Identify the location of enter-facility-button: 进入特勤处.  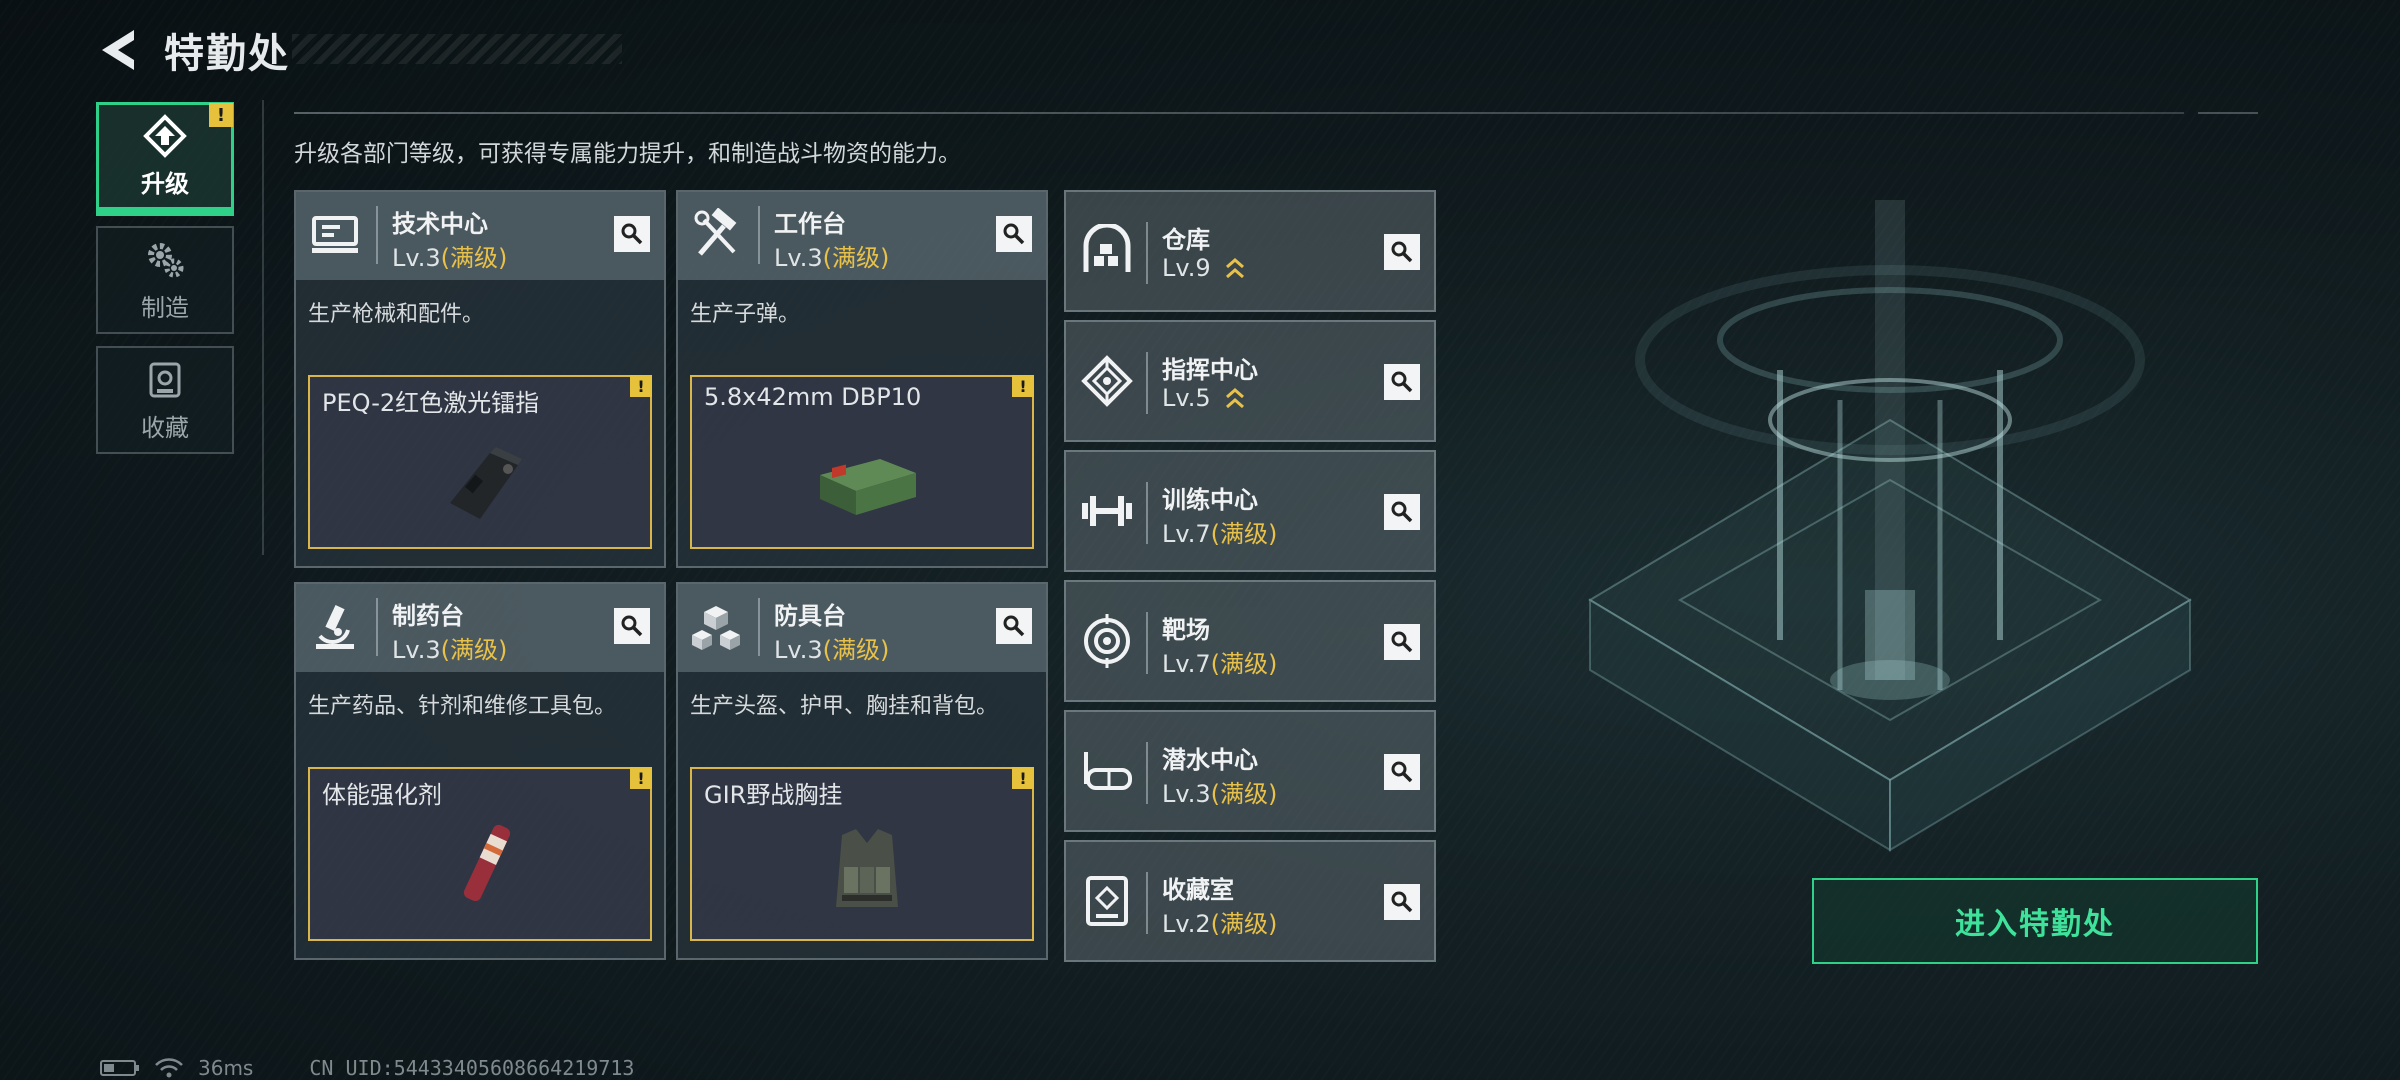
(2035, 921).